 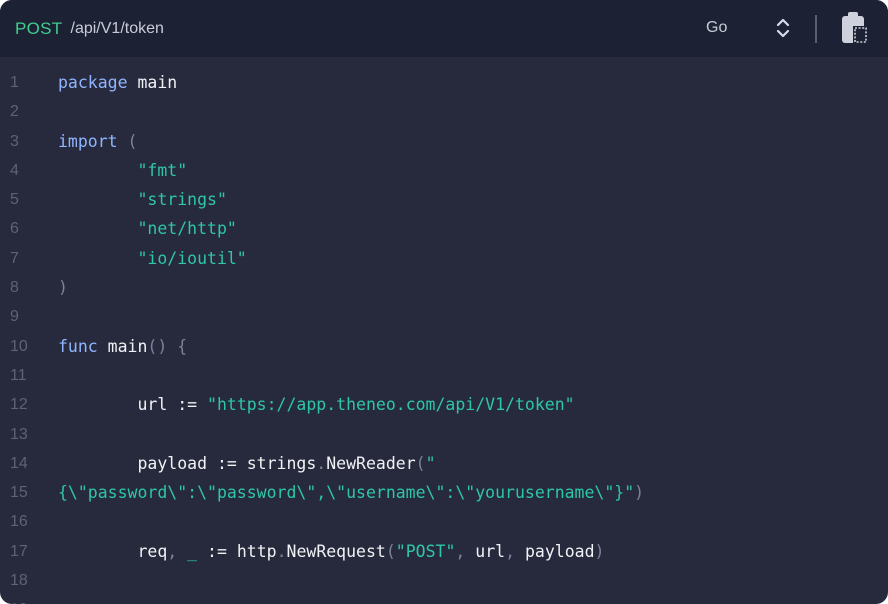 What do you see at coordinates (444, 82) in the screenshot?
I see `code-line: 1 package main` at bounding box center [444, 82].